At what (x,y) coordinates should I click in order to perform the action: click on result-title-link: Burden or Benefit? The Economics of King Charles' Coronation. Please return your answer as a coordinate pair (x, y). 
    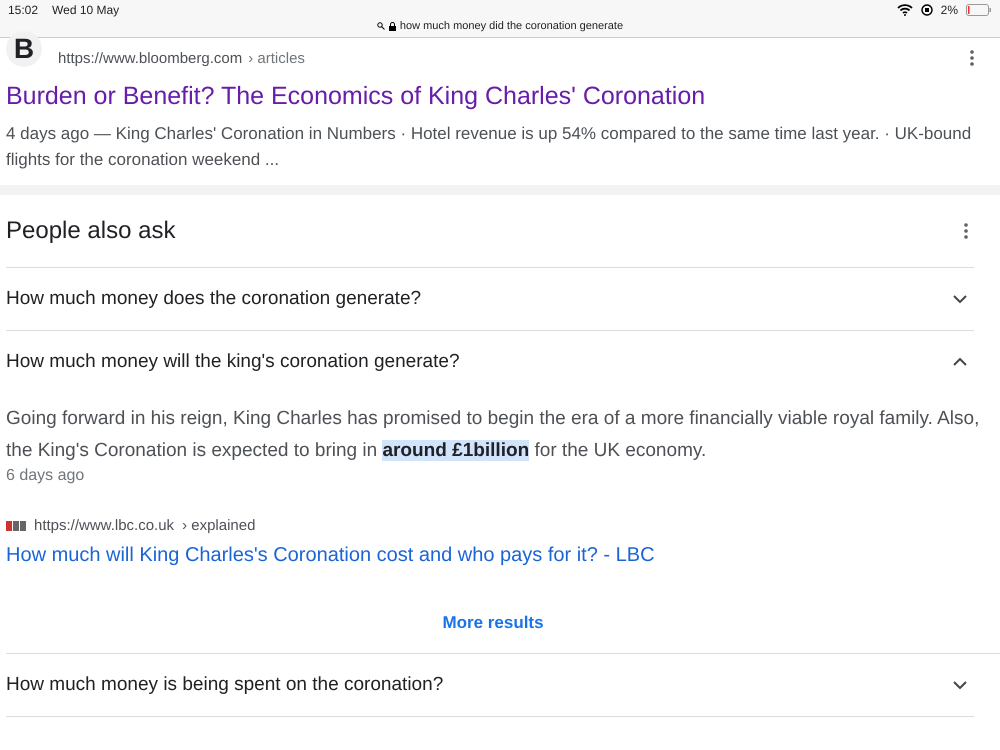
    Looking at the image, I should click on (500, 96).